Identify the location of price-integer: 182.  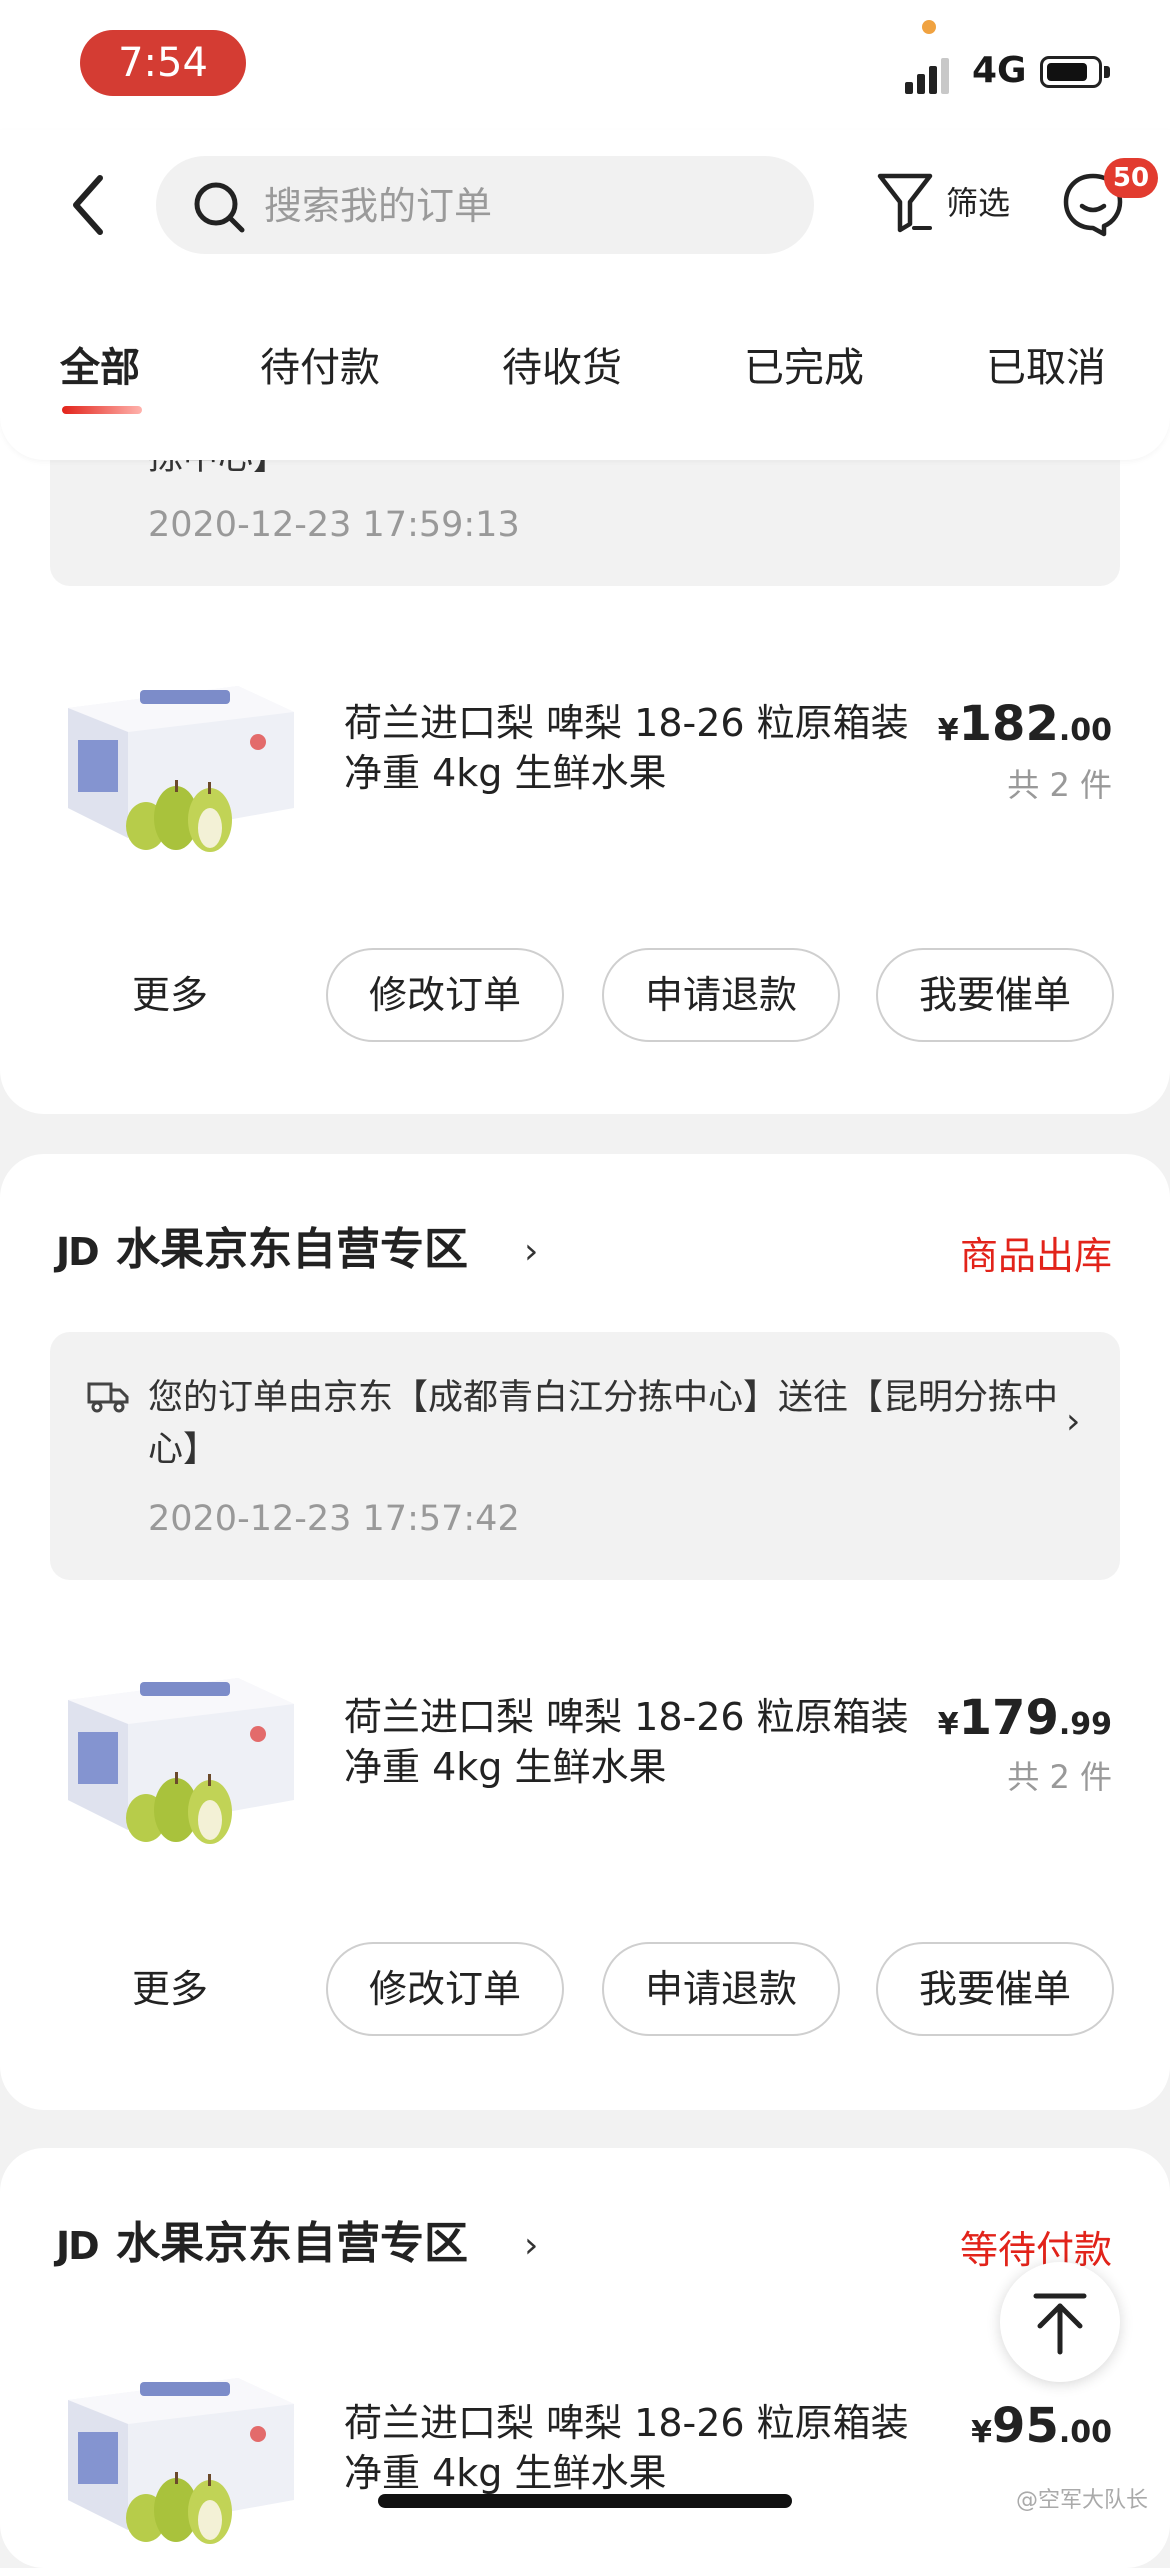
(1008, 724).